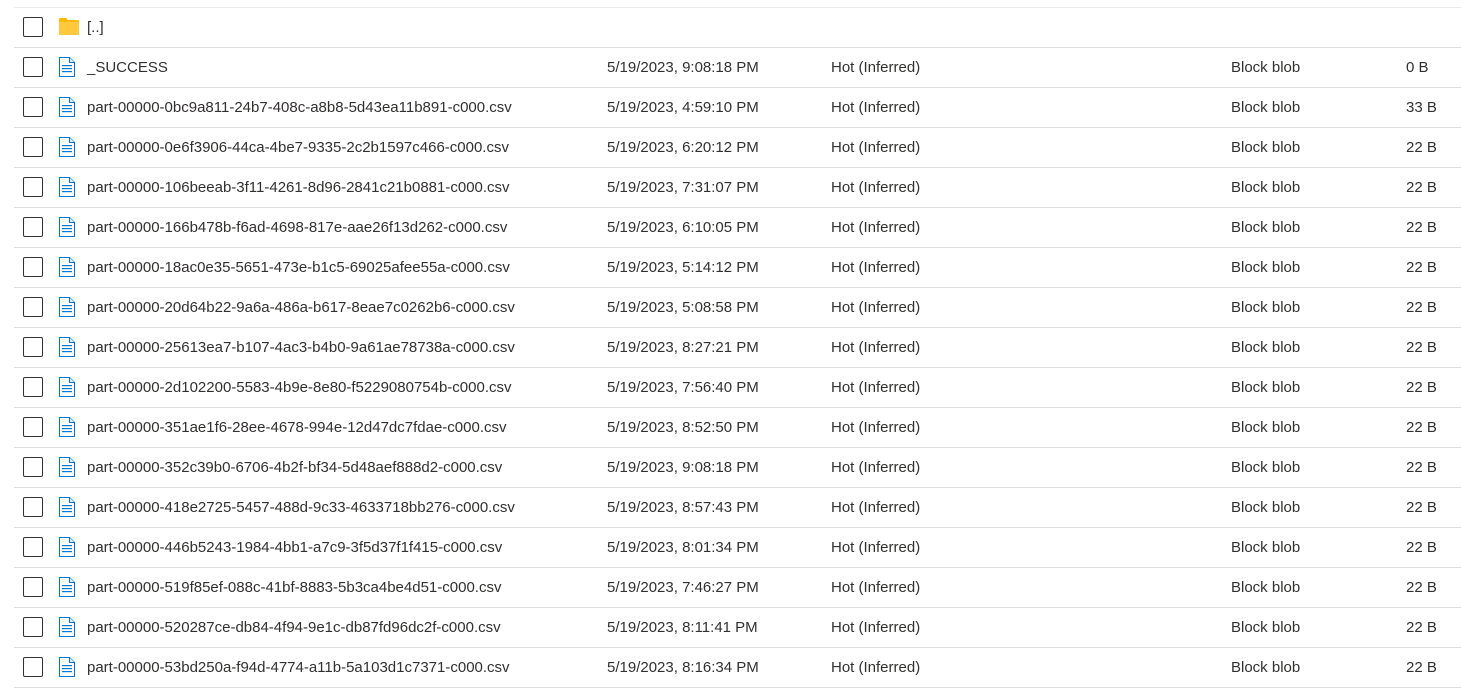 Image resolution: width=1461 pixels, height=688 pixels. Describe the element at coordinates (683, 667) in the screenshot. I see `last-modified: 5/19/2023, 8:16:34 PM` at that location.